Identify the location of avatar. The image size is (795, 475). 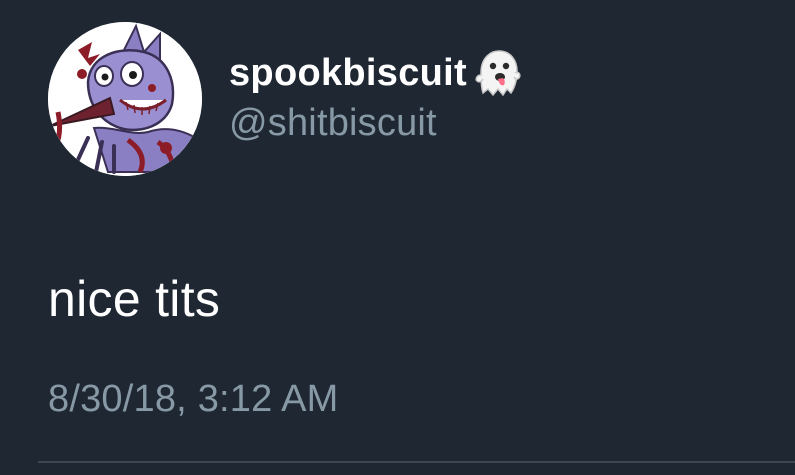
(125, 99).